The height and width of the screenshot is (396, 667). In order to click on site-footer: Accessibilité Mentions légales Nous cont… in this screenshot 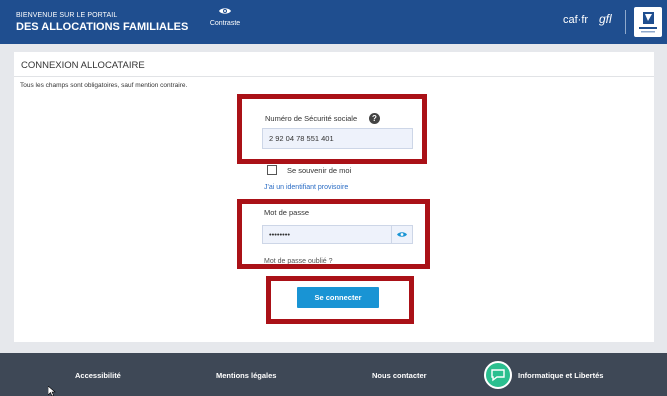, I will do `click(333, 374)`.